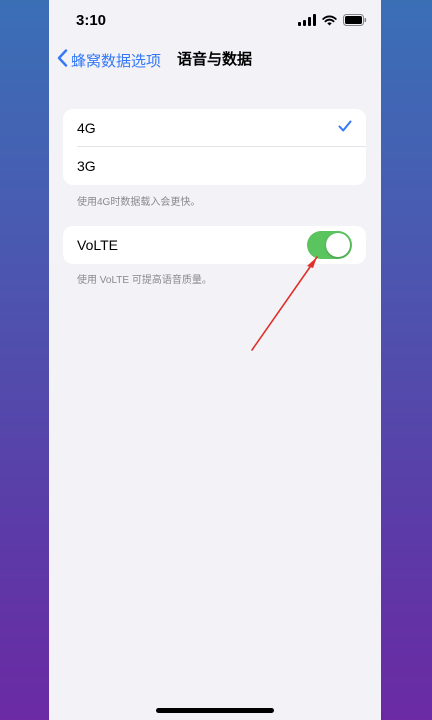 This screenshot has width=432, height=720. What do you see at coordinates (355, 20) in the screenshot?
I see `battery-icon` at bounding box center [355, 20].